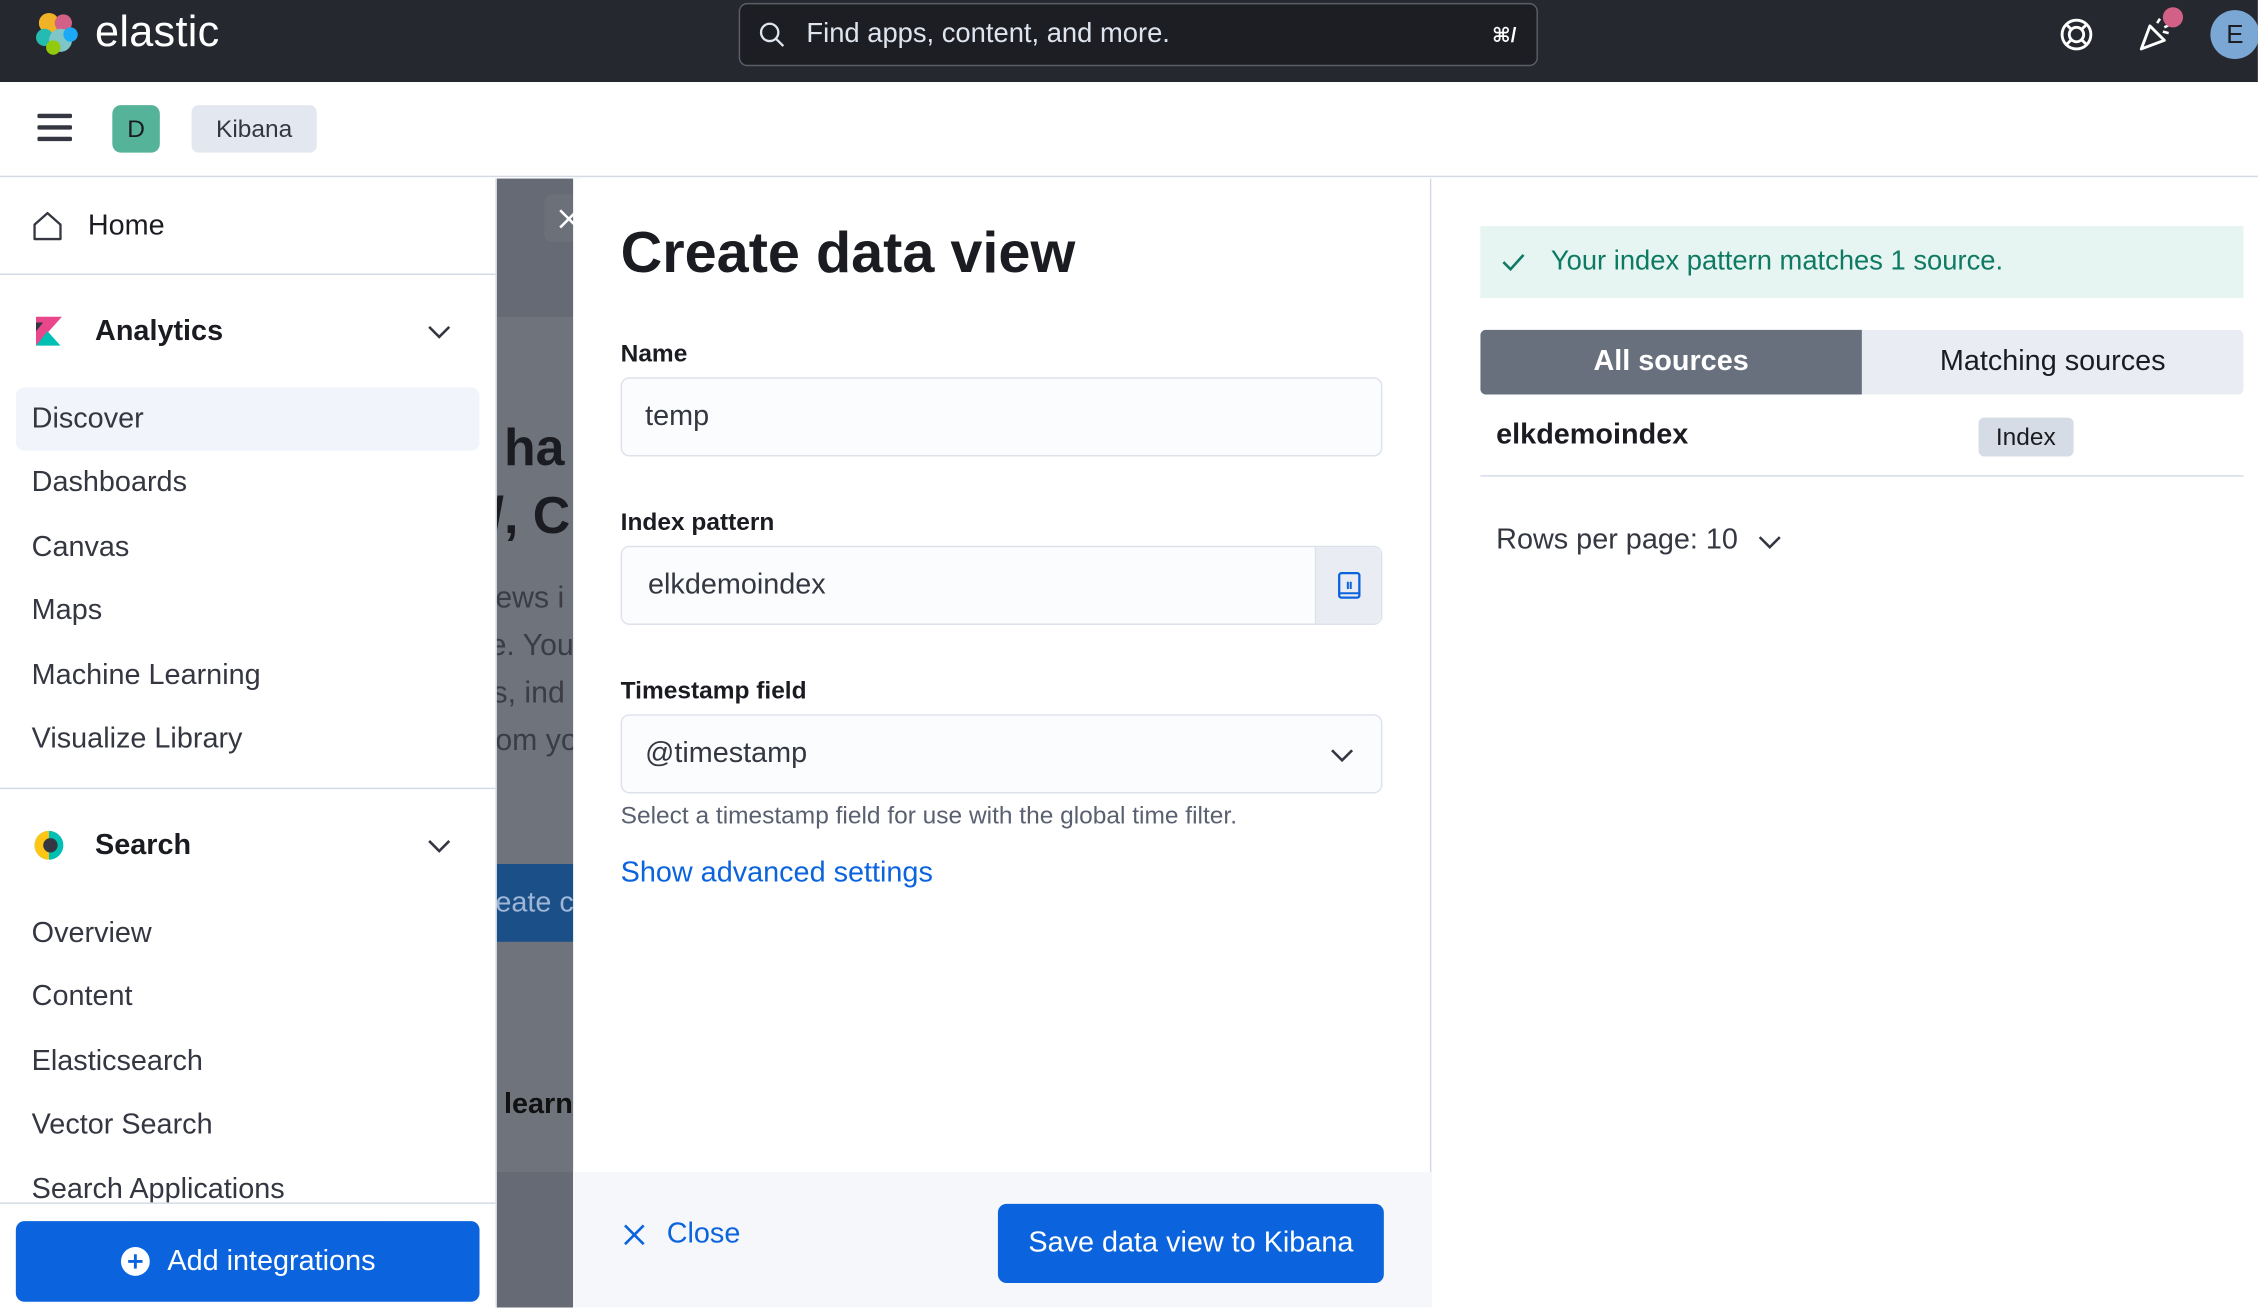 This screenshot has width=2258, height=1308. What do you see at coordinates (49, 331) in the screenshot?
I see `kibana-logo-icon` at bounding box center [49, 331].